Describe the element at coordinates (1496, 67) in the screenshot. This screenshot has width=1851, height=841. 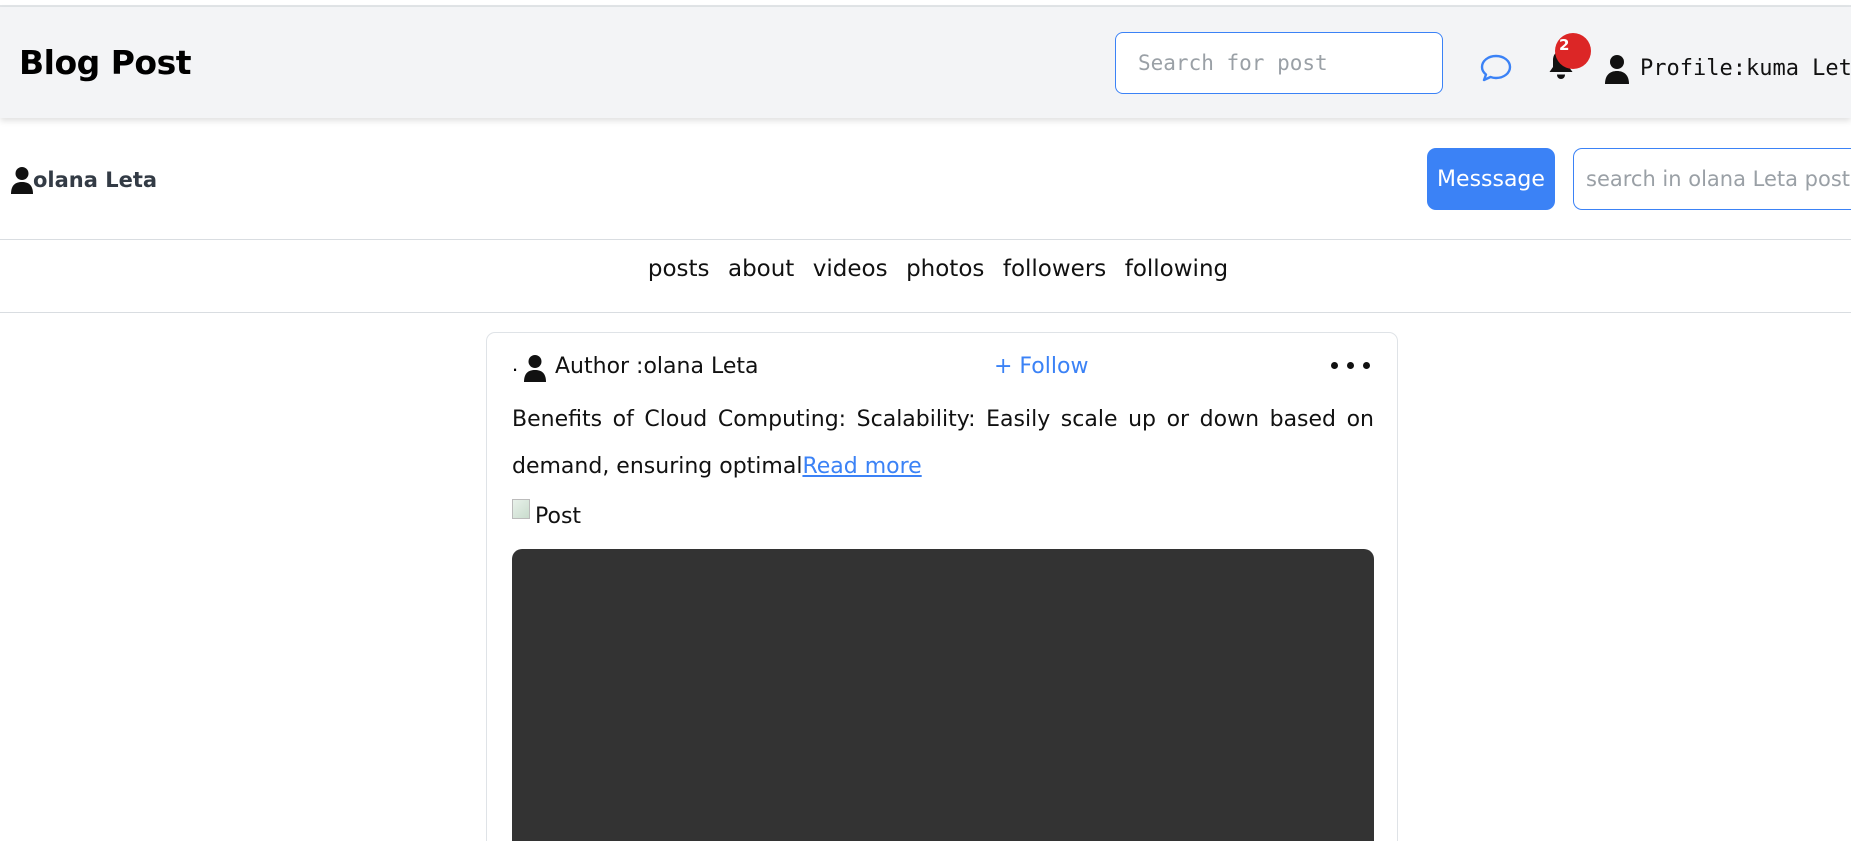
I see `chat-bubble-icon` at that location.